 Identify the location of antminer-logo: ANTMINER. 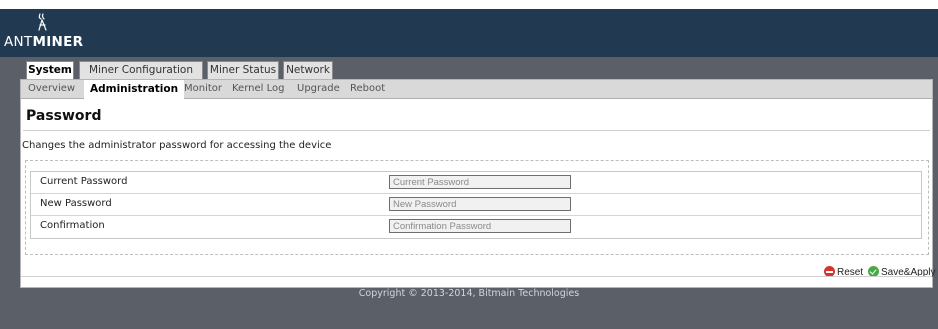
(44, 34).